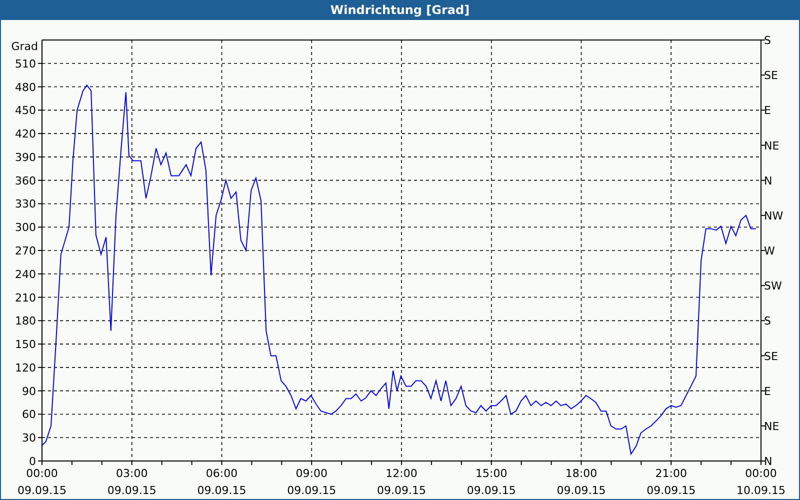 This screenshot has height=500, width=800. What do you see at coordinates (29, 391) in the screenshot?
I see `y-tick-label: 90` at bounding box center [29, 391].